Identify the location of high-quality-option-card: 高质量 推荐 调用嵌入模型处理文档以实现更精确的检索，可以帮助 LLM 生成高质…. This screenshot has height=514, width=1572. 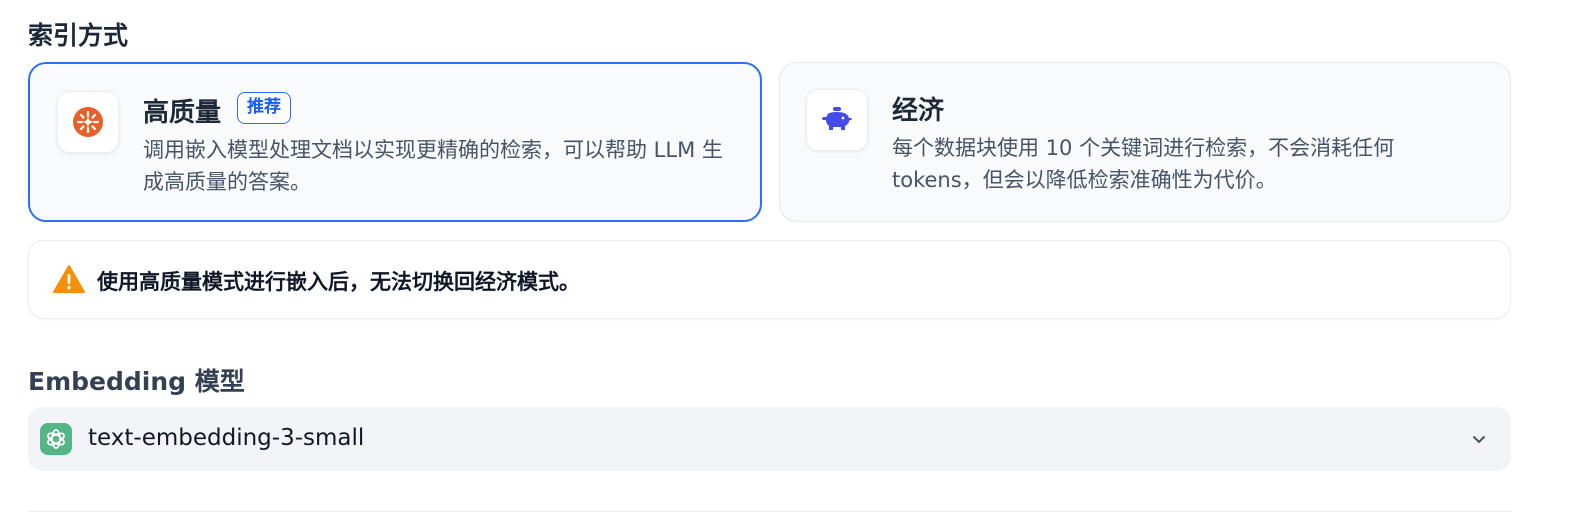
(395, 142).